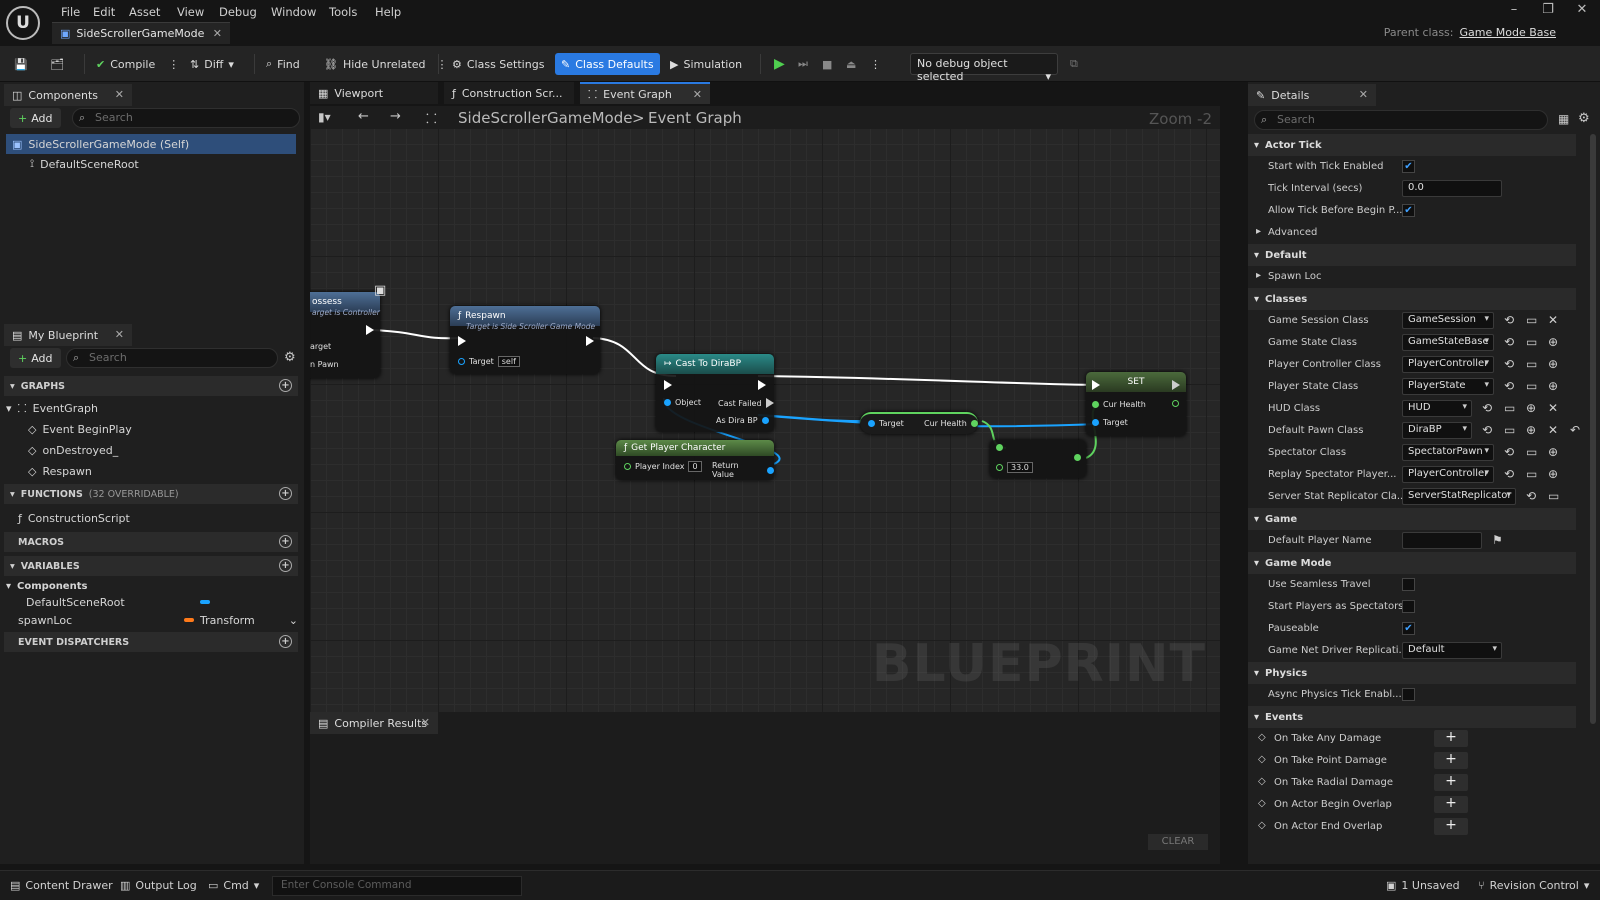 Image resolution: width=1600 pixels, height=900 pixels. I want to click on class-select: HUD ▾, so click(1437, 408).